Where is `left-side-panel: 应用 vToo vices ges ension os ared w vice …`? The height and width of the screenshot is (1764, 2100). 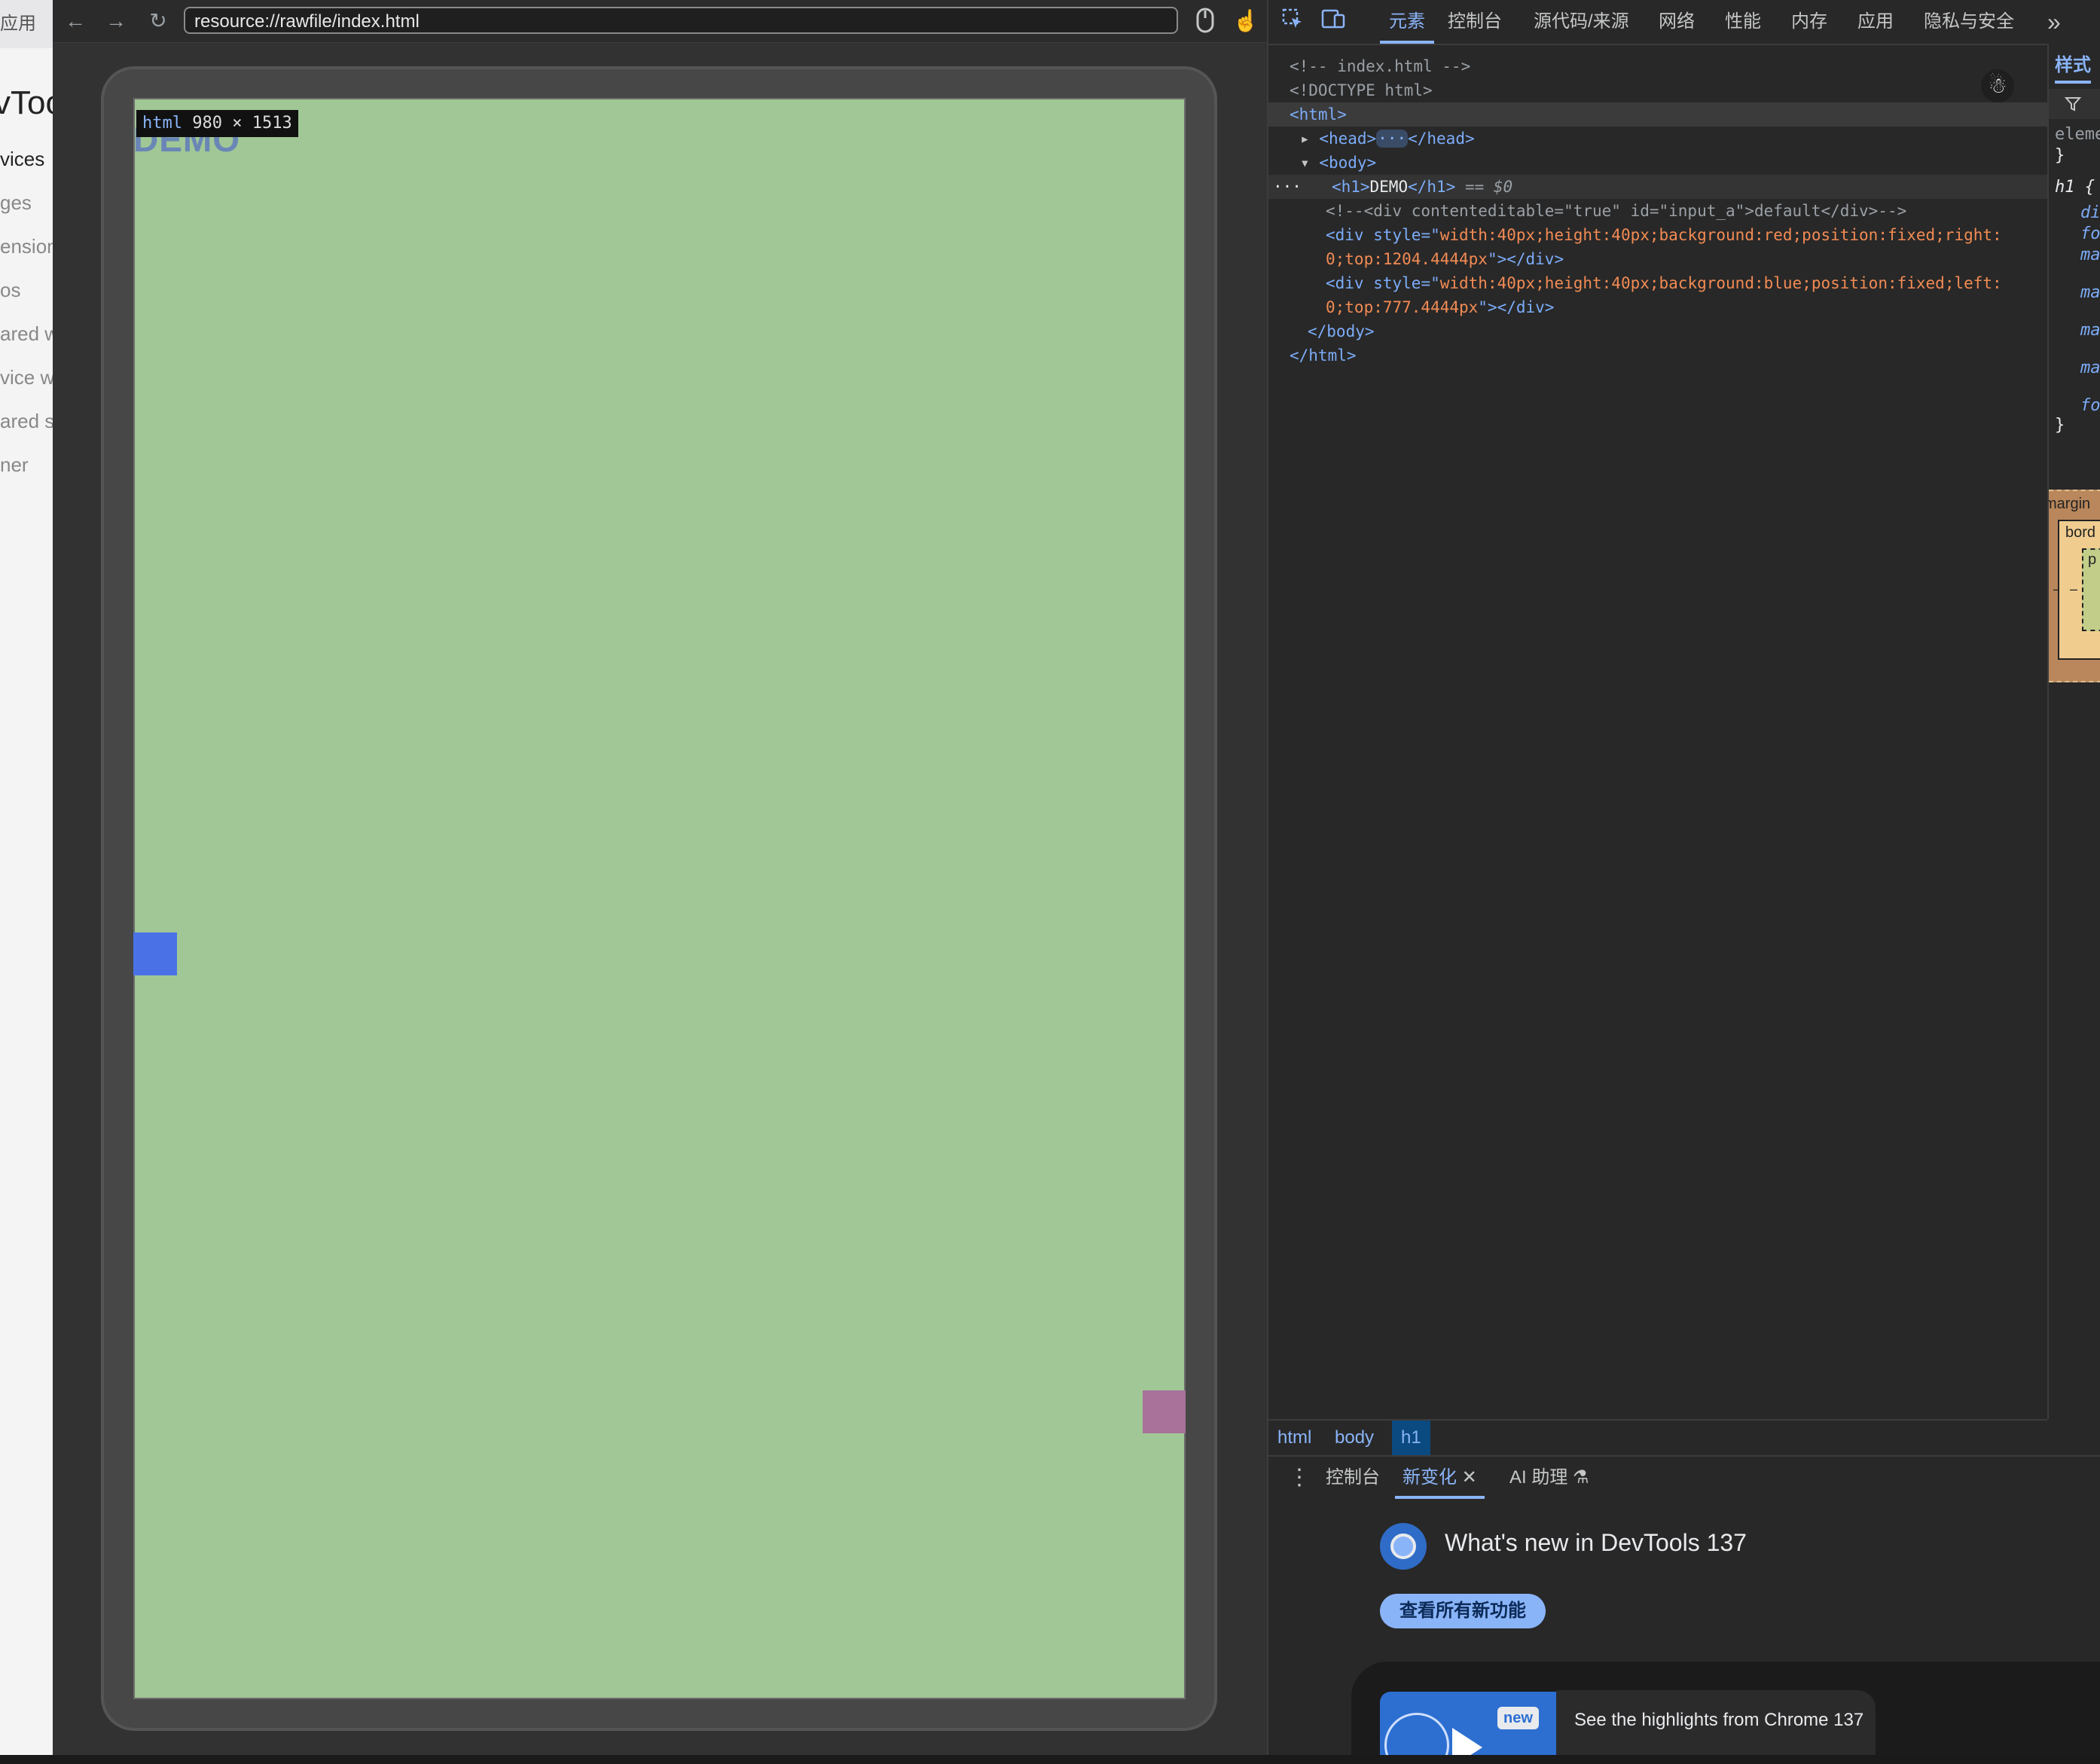
left-side-panel: 应用 vToo vices ges ension os ared w vice … is located at coordinates (26, 878).